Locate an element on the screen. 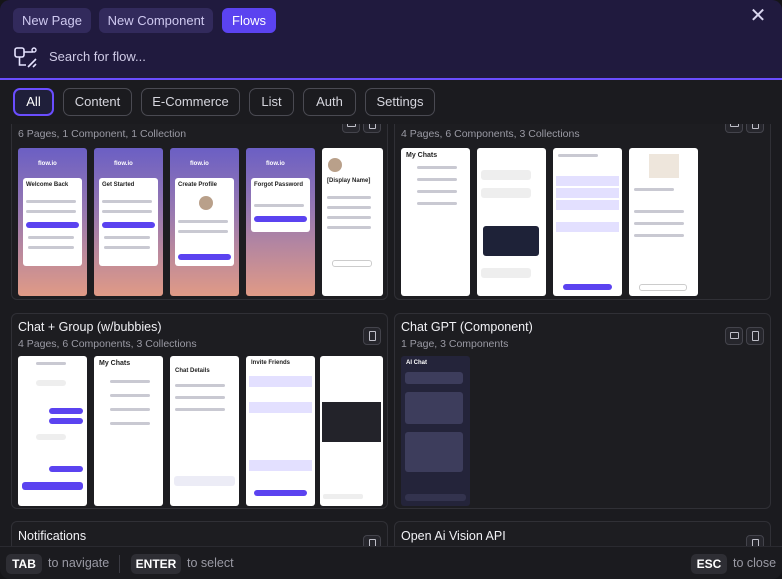 This screenshot has width=782, height=579. thumbnail-get-started: flow.io Get Started is located at coordinates (128, 222).